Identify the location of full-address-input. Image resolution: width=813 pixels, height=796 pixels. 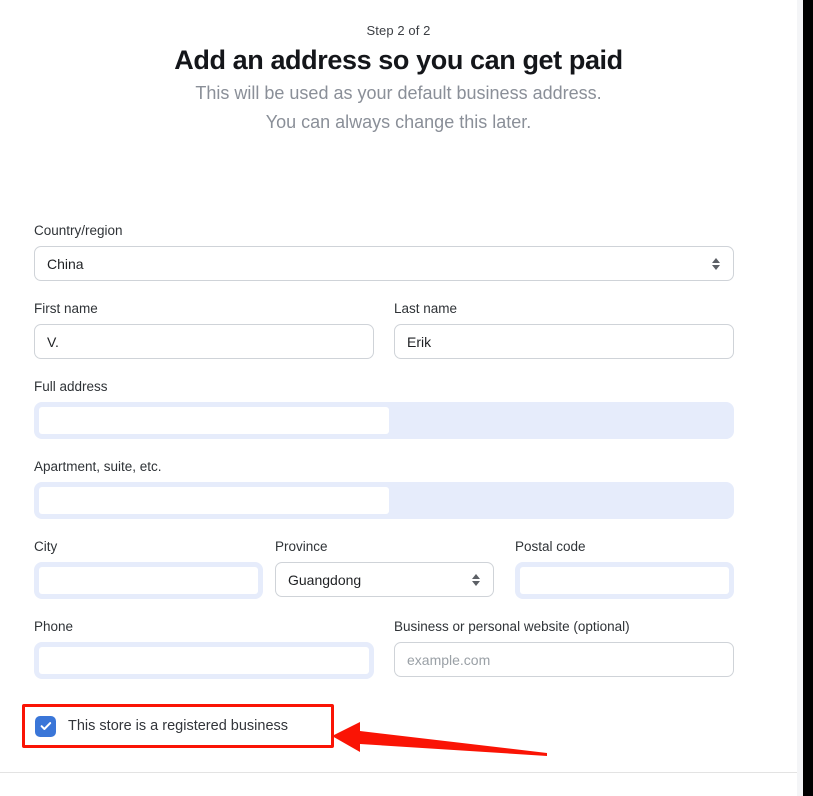
(384, 420).